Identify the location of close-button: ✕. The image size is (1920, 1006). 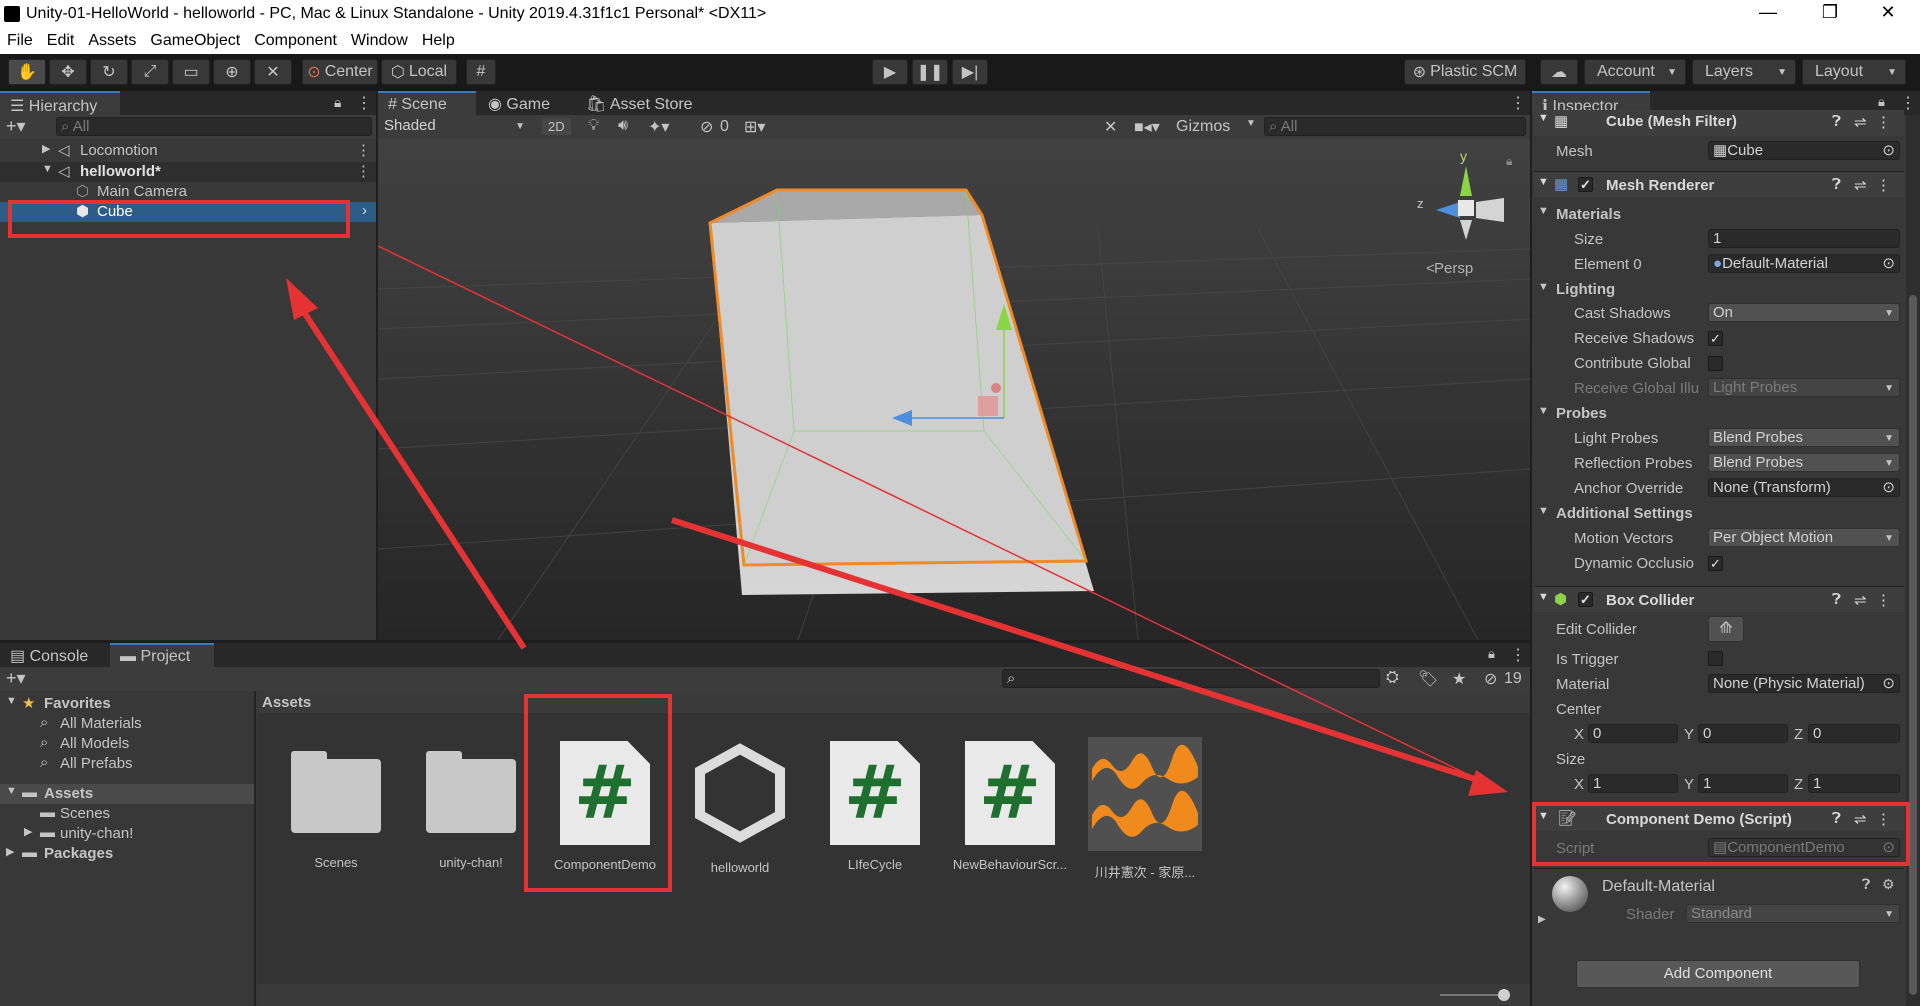
(1888, 12).